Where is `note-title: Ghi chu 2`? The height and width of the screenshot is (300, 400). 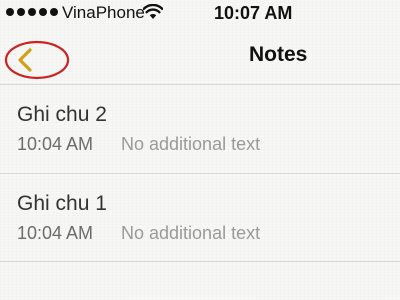
note-title: Ghi chu 2 is located at coordinates (62, 114).